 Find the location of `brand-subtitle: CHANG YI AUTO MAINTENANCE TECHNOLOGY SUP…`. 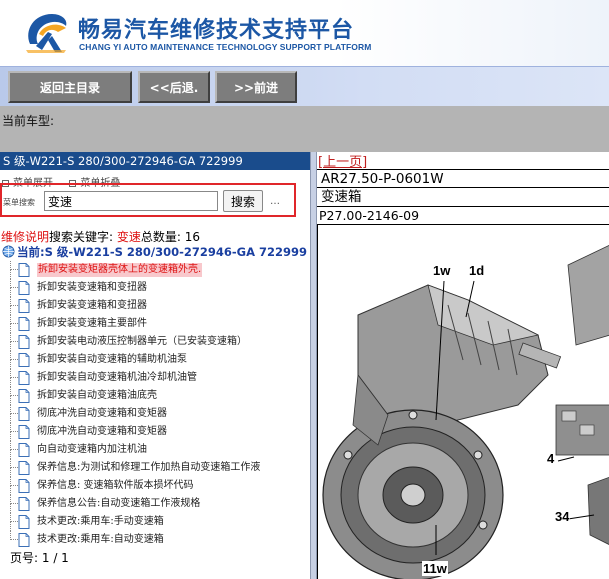

brand-subtitle: CHANG YI AUTO MAINTENANCE TECHNOLOGY SUP… is located at coordinates (225, 47).